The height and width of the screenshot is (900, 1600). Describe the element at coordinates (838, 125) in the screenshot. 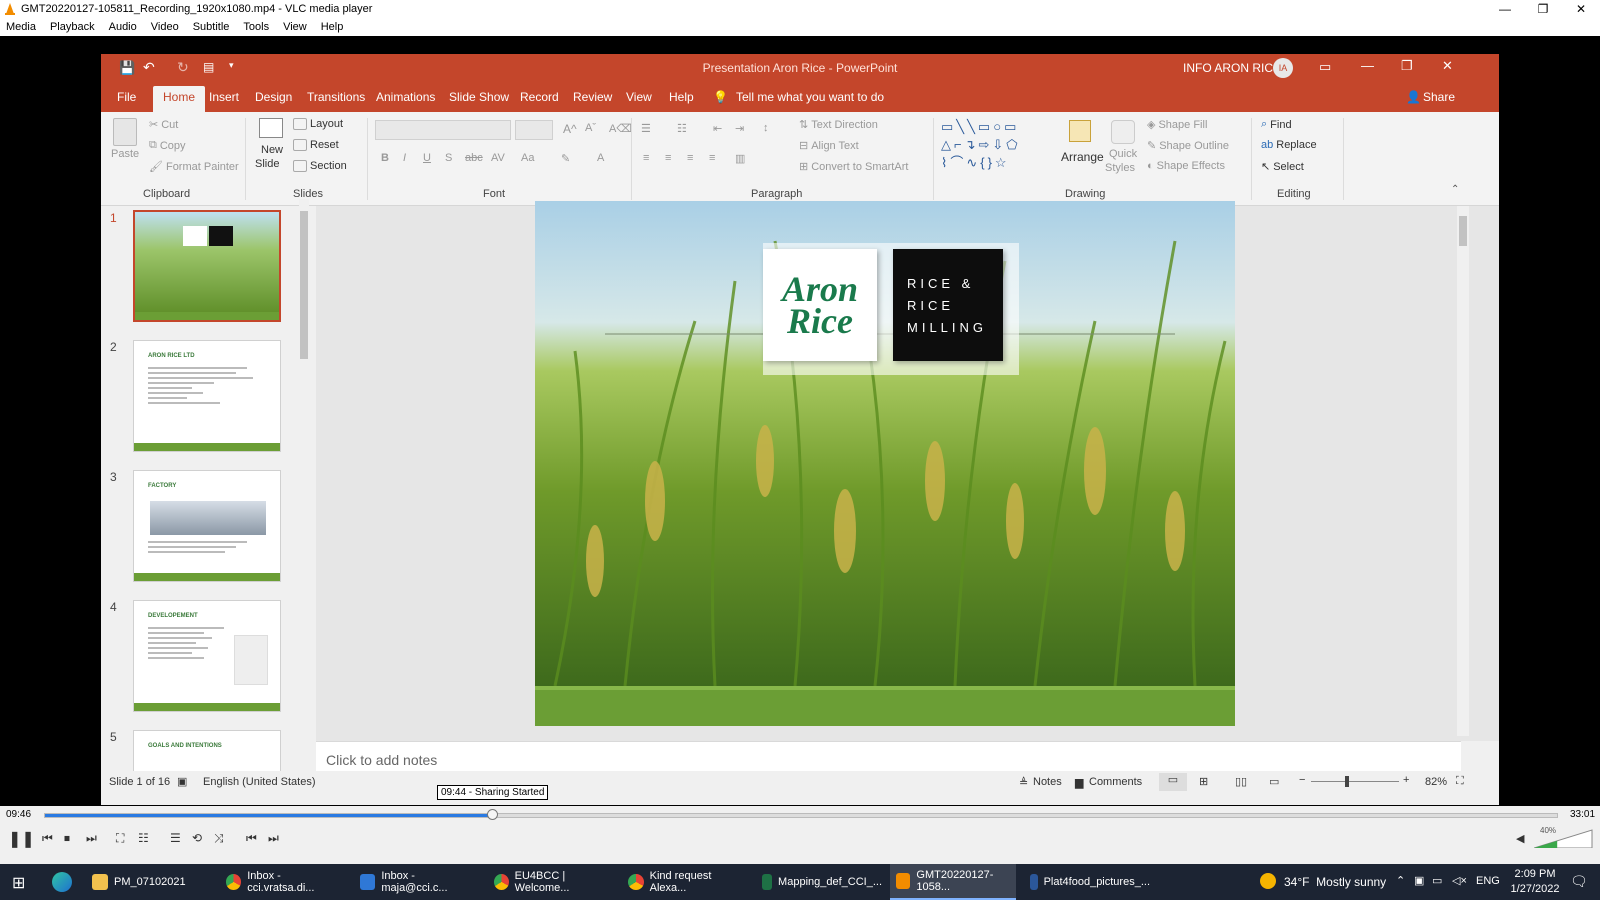

I see `text-direction-button: ⇅ Text Direction` at that location.